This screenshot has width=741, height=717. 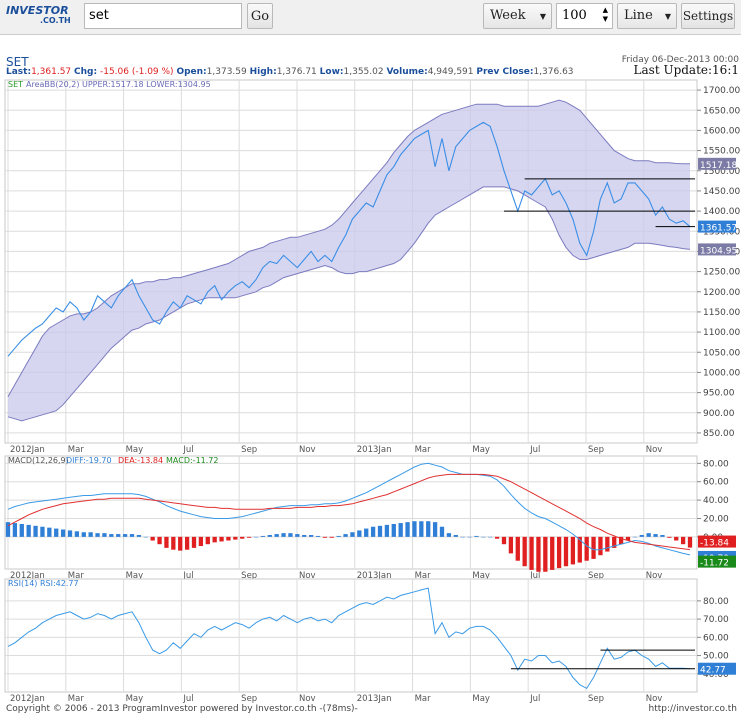 I want to click on rsi-panel-x-tick-label: Jul, so click(x=534, y=699).